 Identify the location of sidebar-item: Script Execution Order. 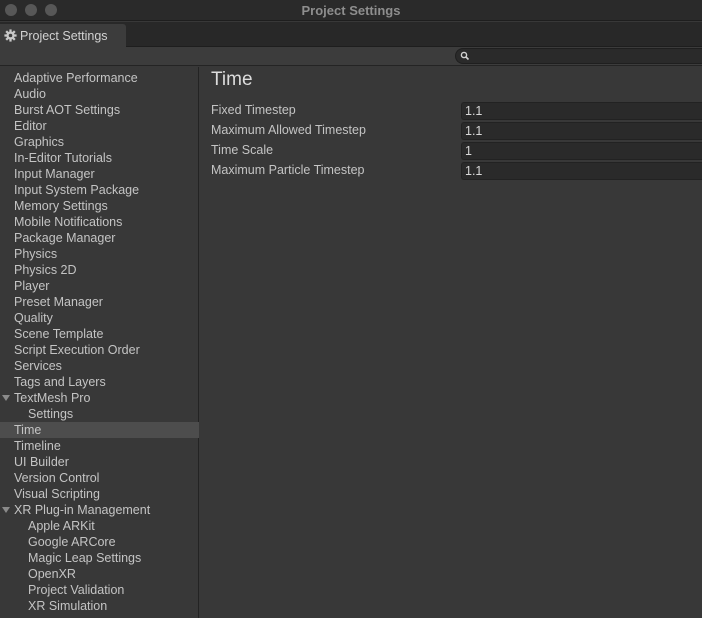
(99, 350).